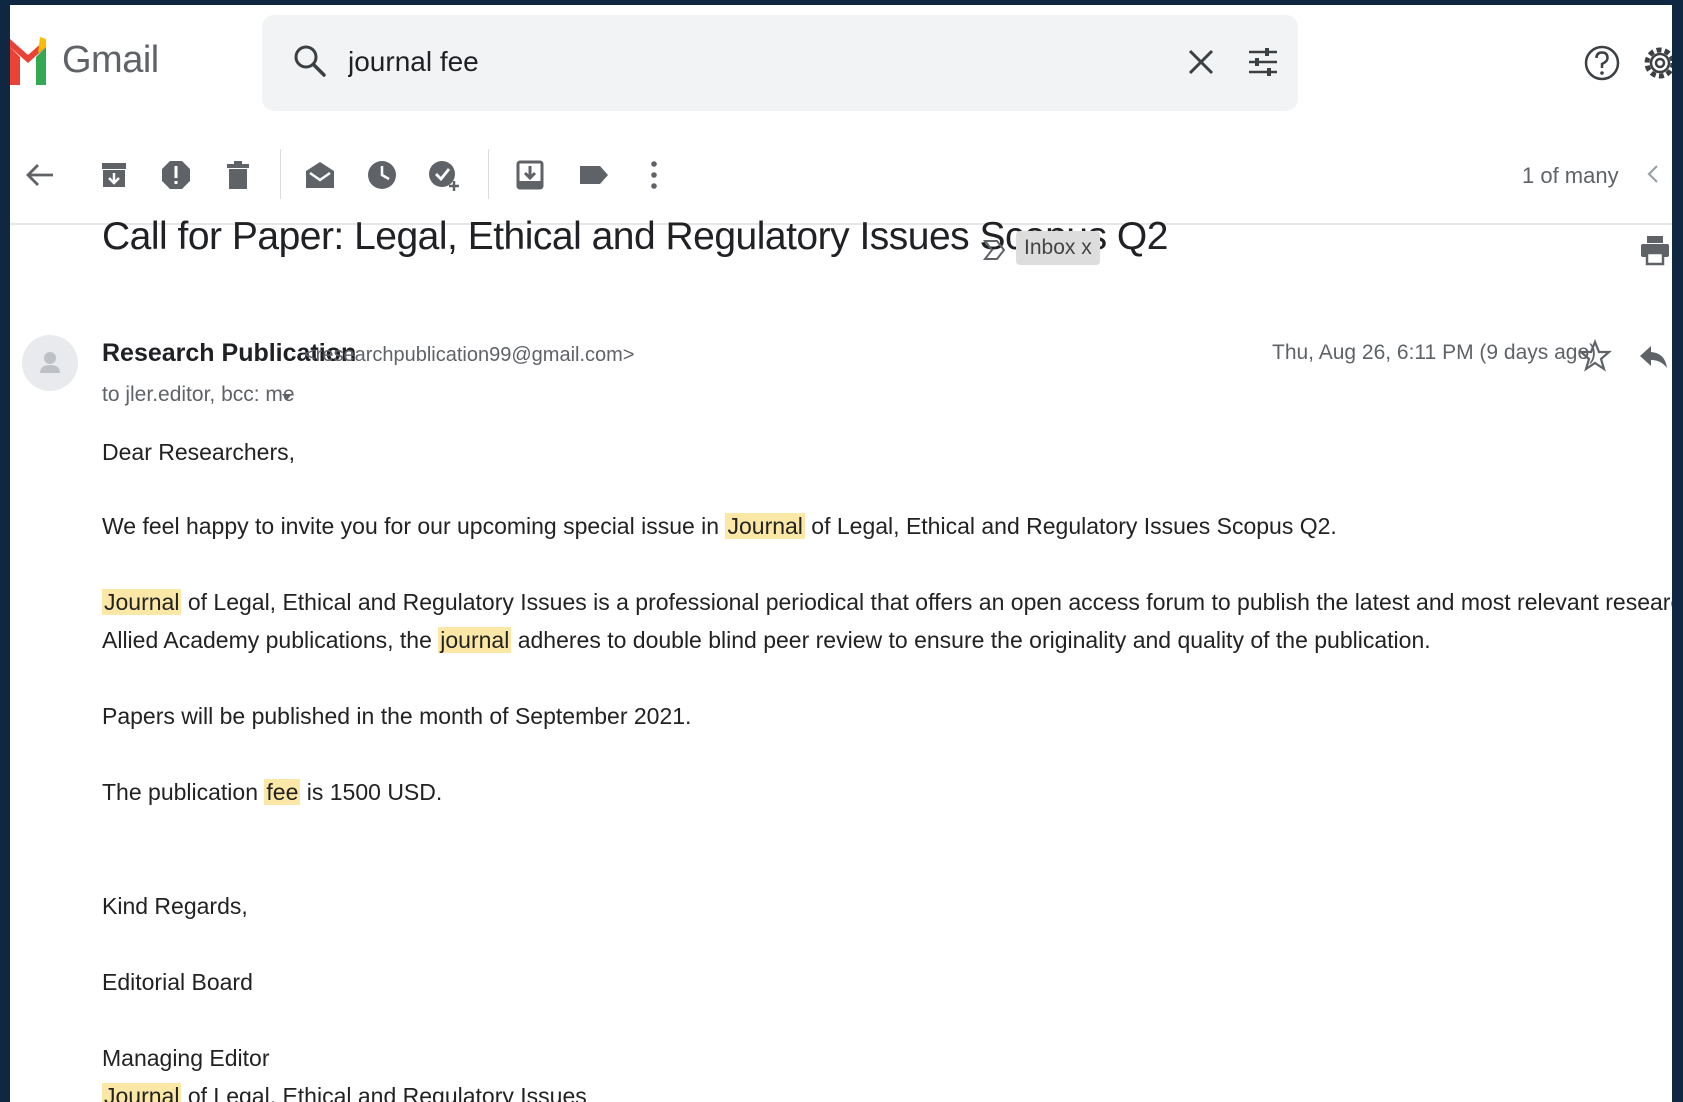 This screenshot has height=1102, width=1683. I want to click on recipients-line: to jler.editor, bcc: me, so click(198, 394).